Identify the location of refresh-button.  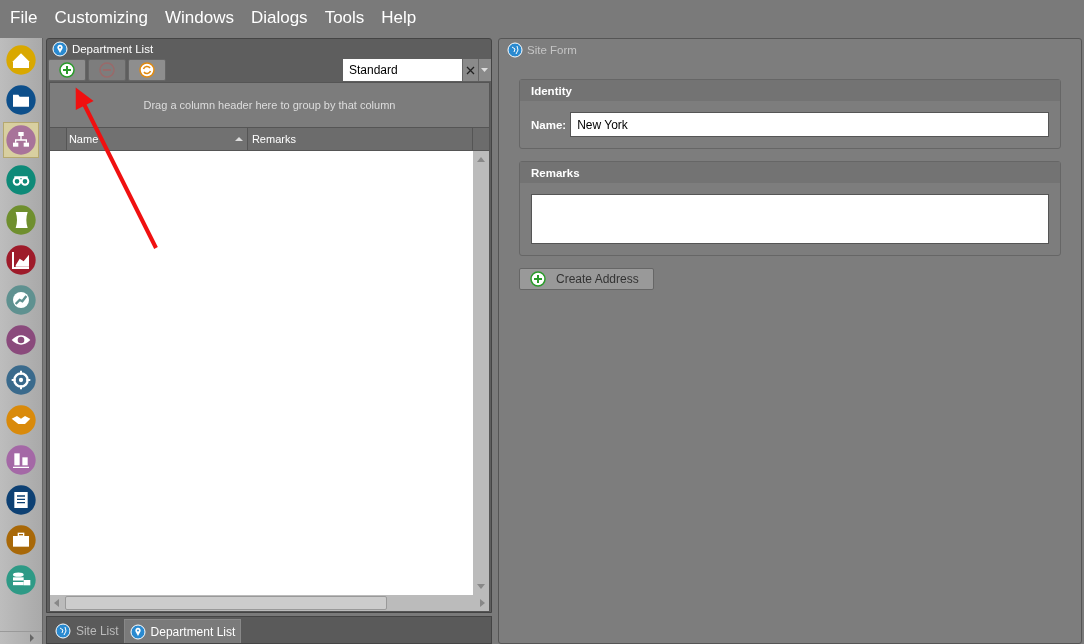
(146, 70).